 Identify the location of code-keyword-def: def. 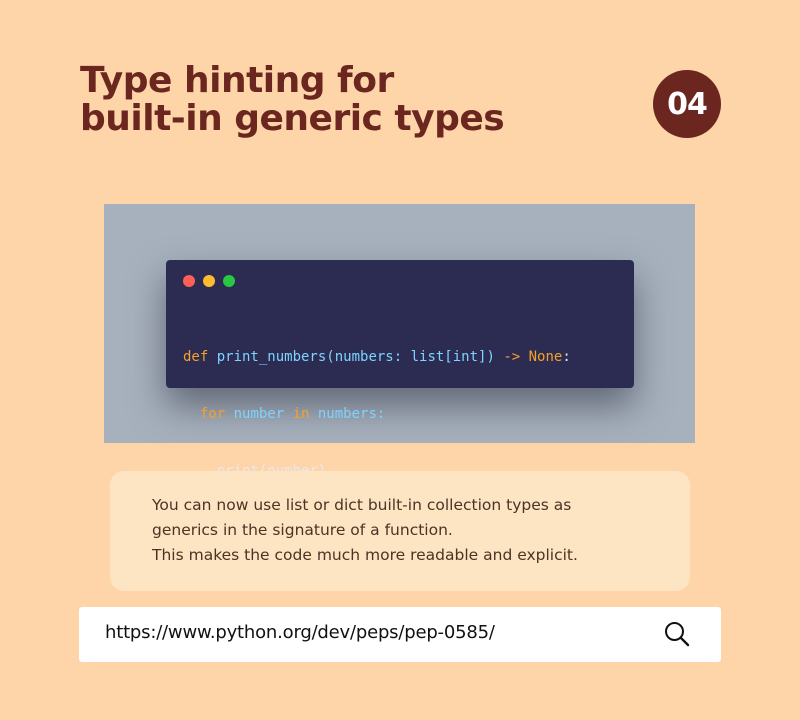
(200, 357).